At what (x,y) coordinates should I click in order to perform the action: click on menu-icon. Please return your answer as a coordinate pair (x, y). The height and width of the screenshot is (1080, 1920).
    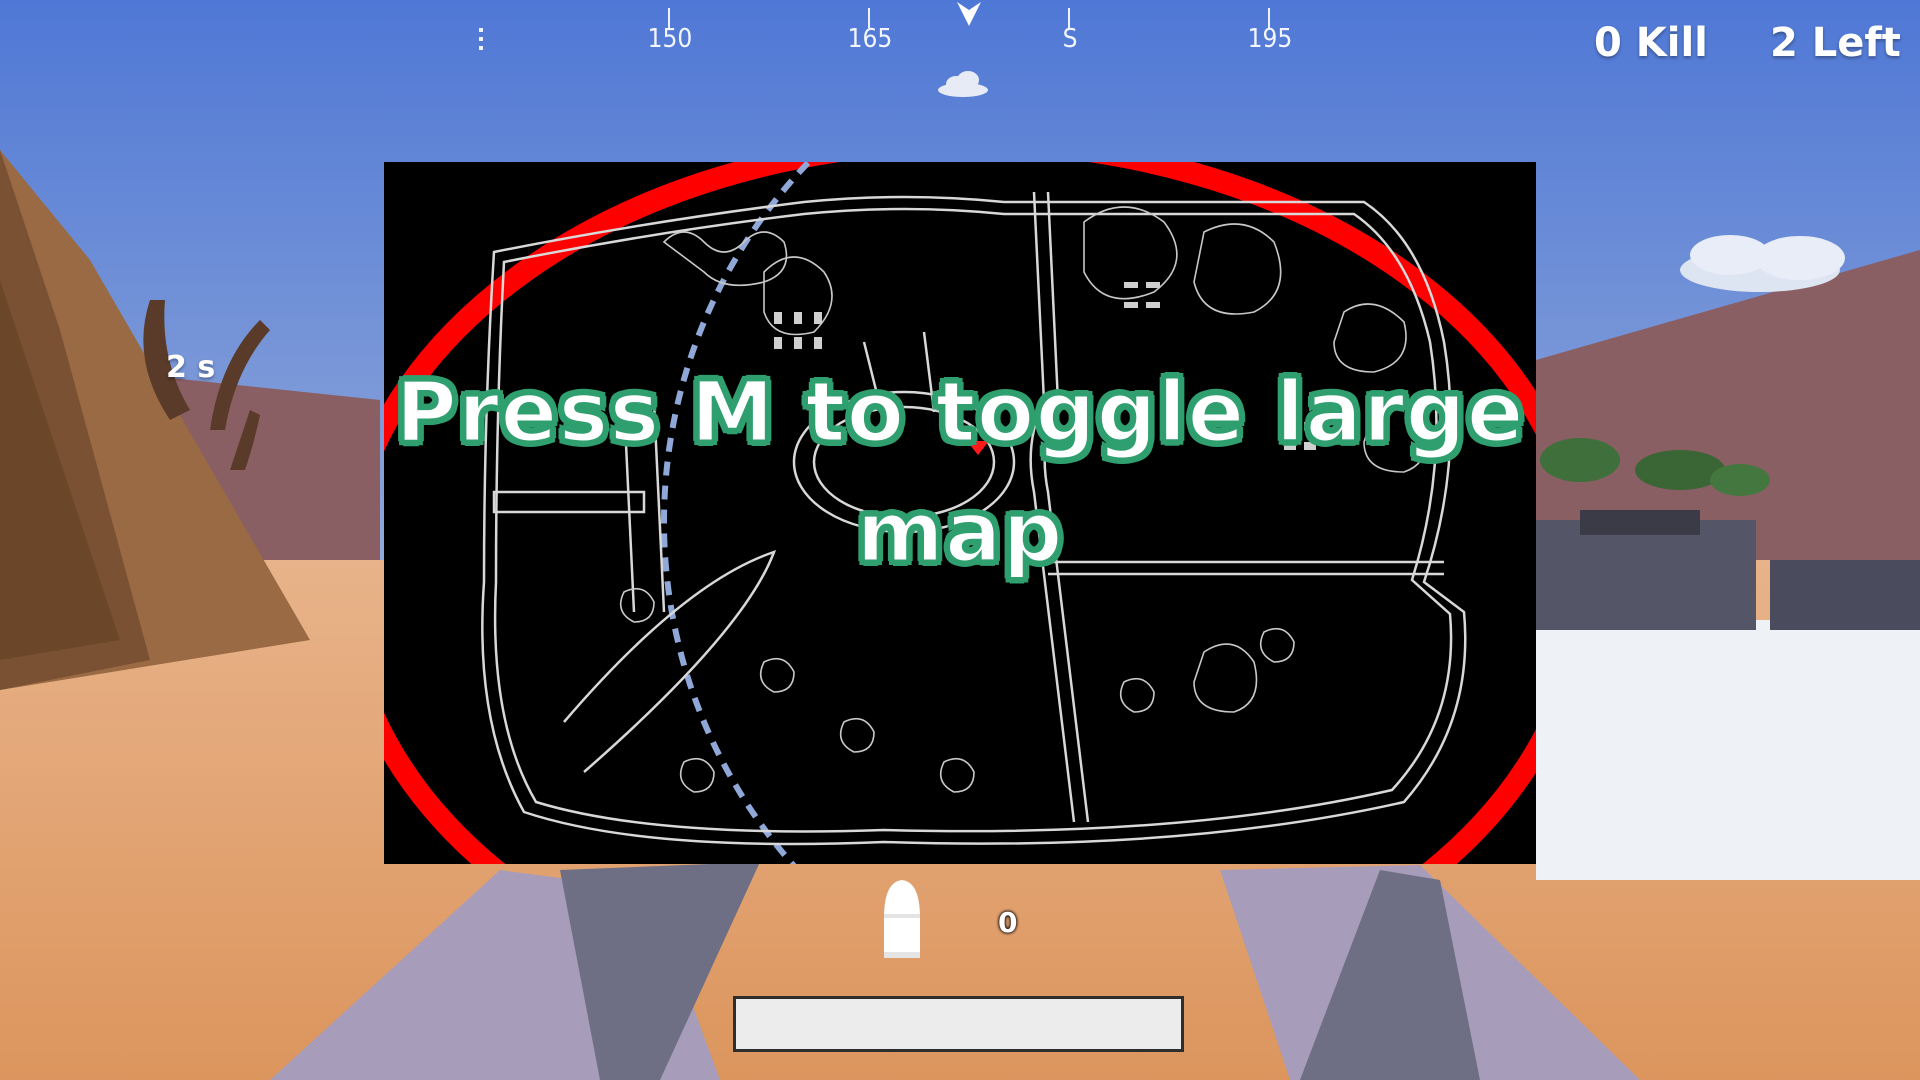
    Looking at the image, I should click on (481, 41).